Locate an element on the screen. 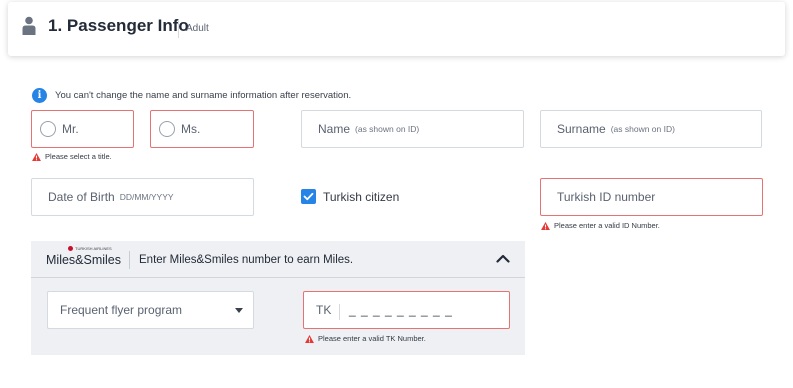 The height and width of the screenshot is (388, 793). radio-label-mr: Mr. is located at coordinates (70, 129).